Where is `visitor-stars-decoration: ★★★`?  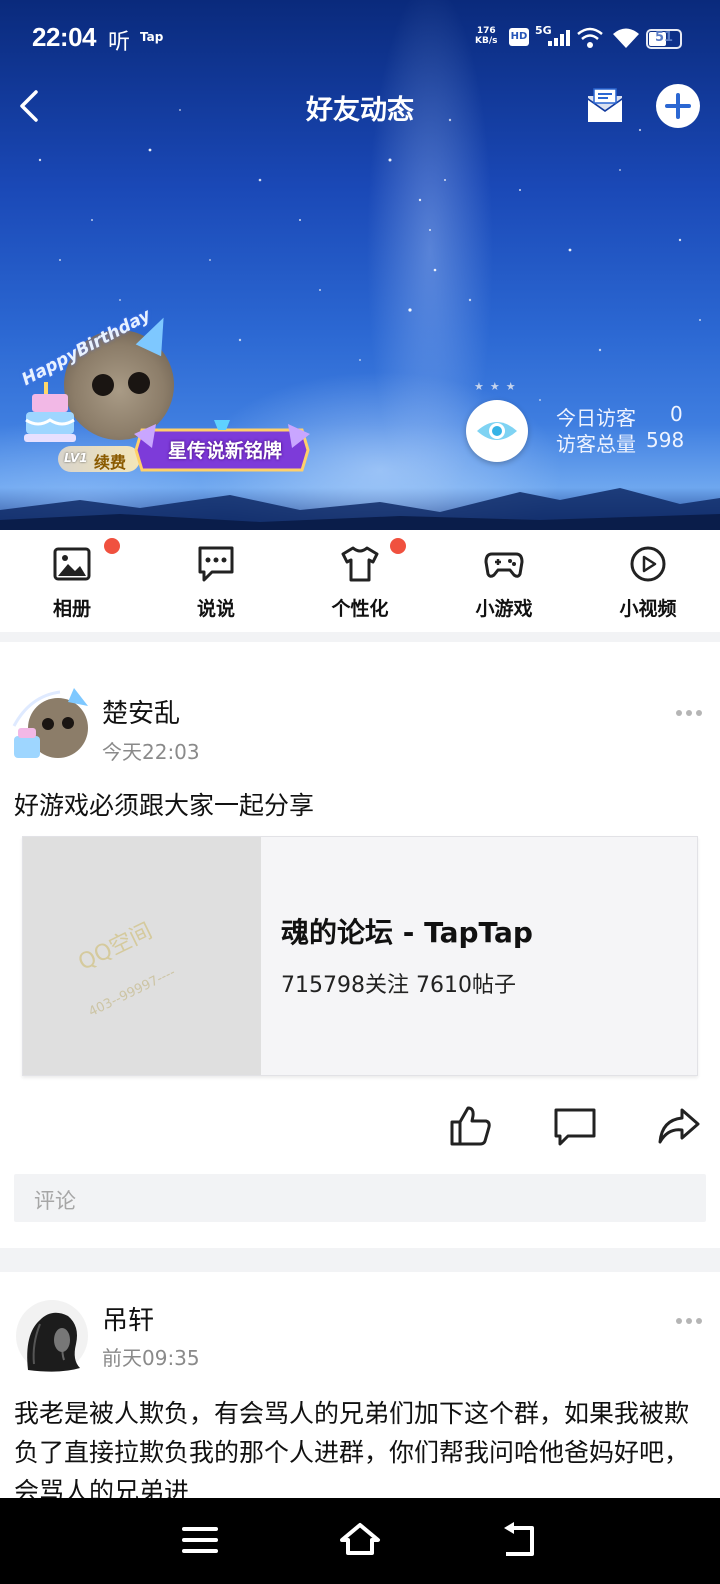 visitor-stars-decoration: ★★★ is located at coordinates (498, 386).